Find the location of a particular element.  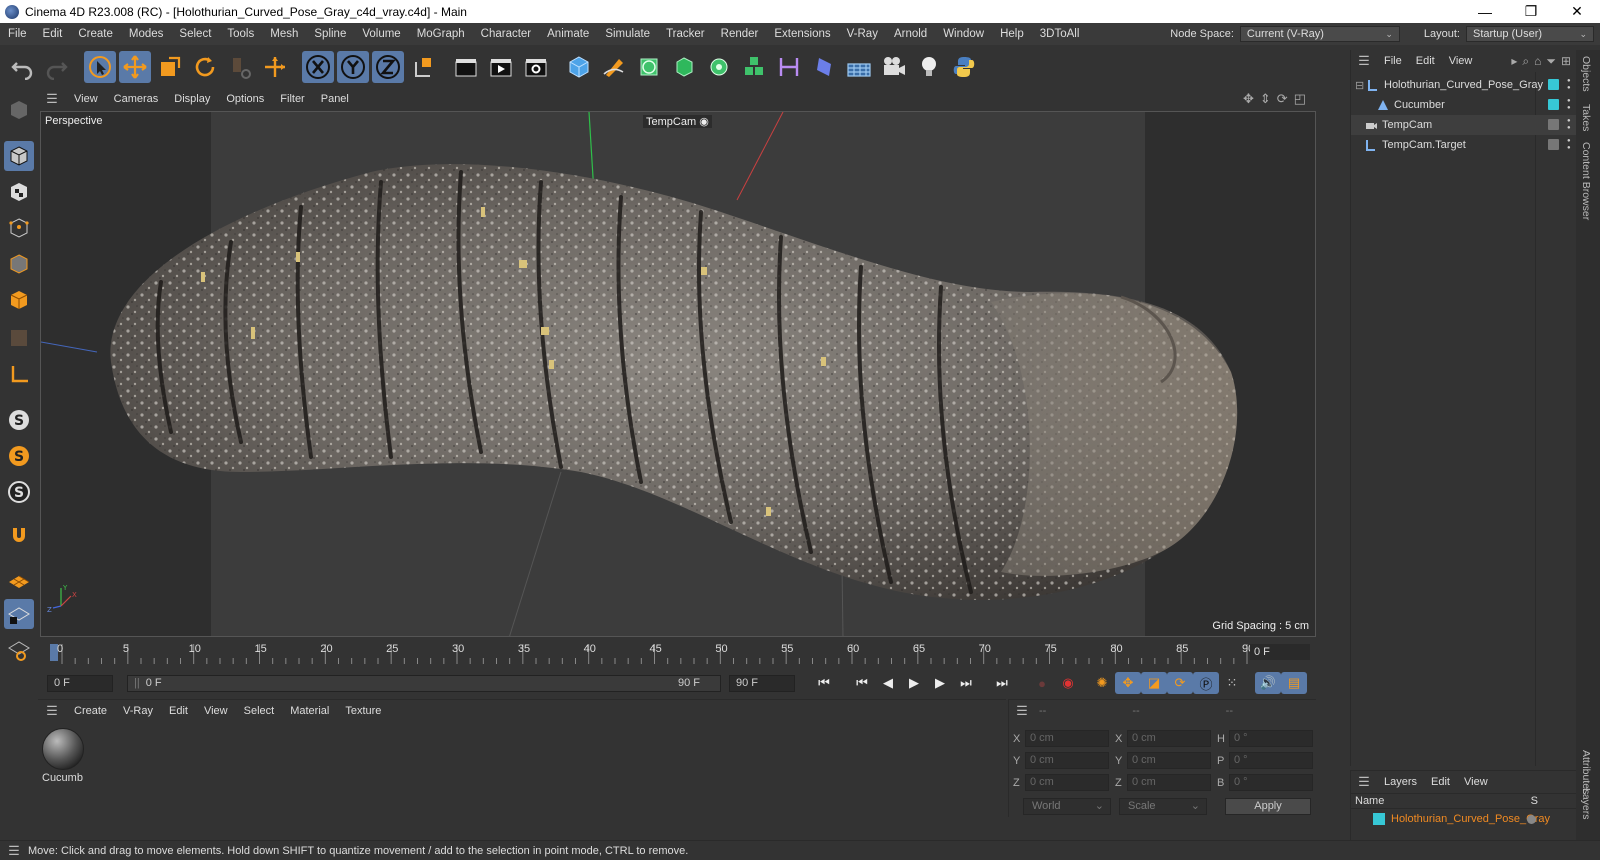

layer-solo-toggle is located at coordinates (1531, 819).